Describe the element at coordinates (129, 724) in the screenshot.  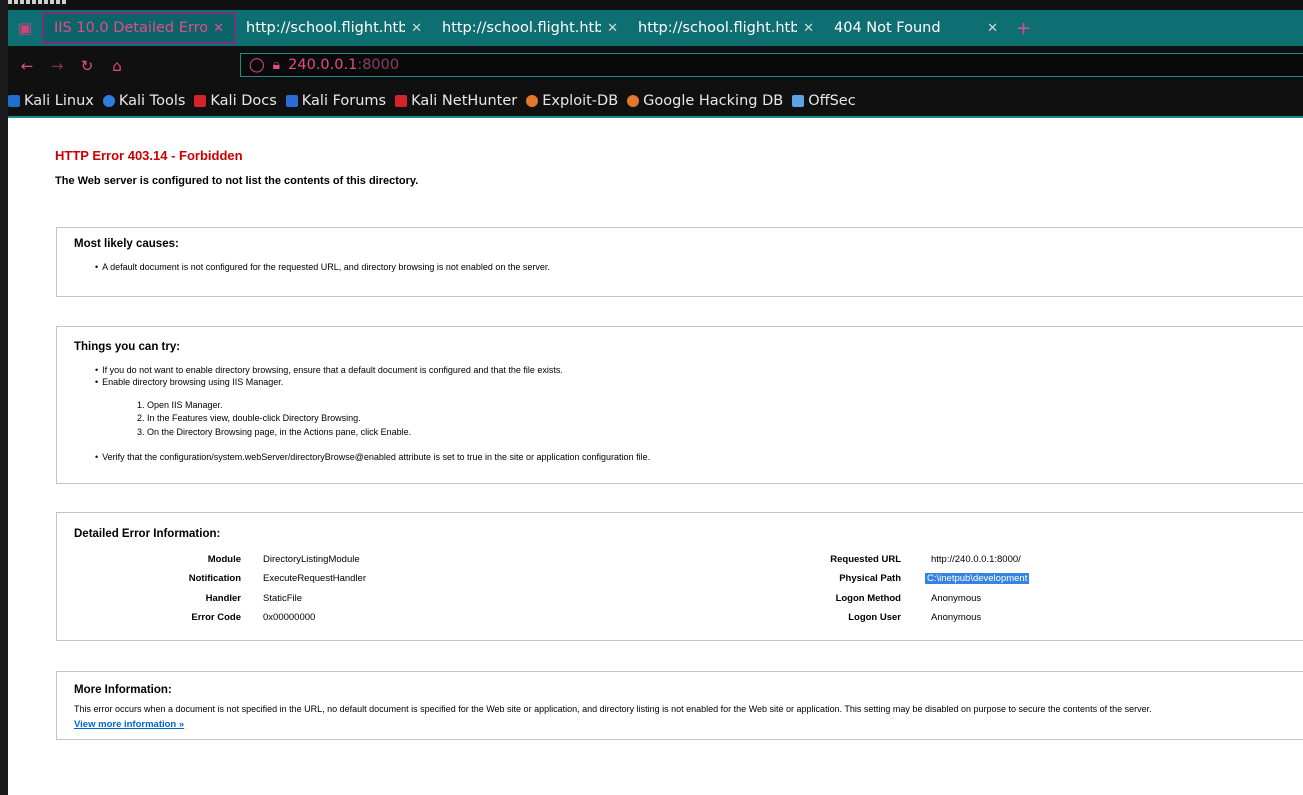
I see `view-more-info-link: View more information »` at that location.